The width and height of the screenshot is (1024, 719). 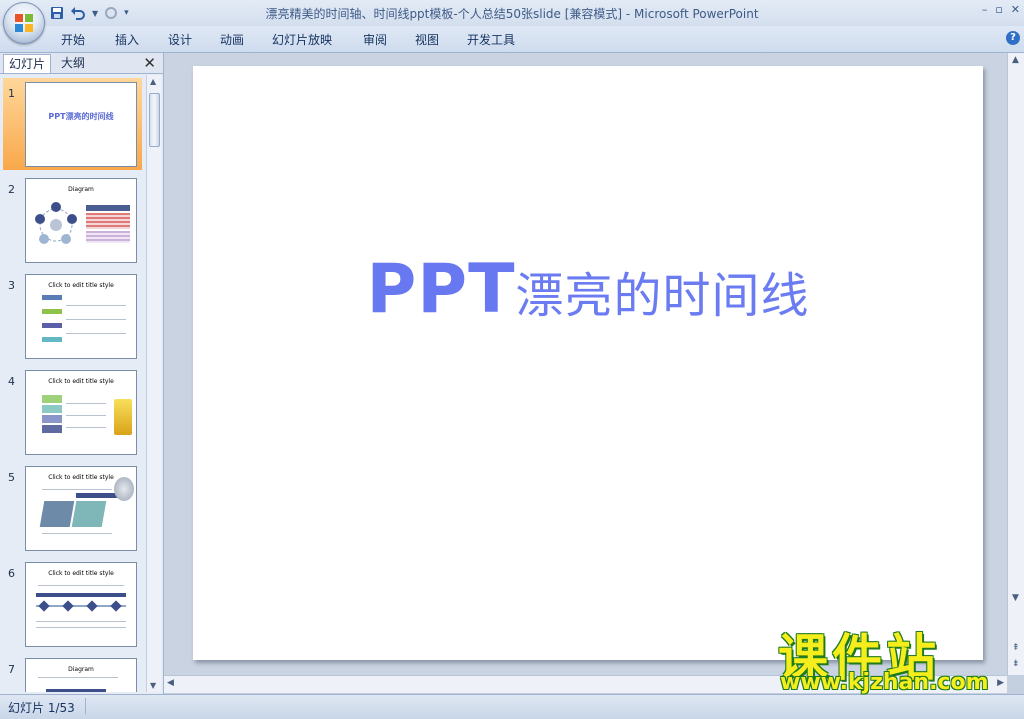 I want to click on tab-slides: 幻灯片, so click(x=27, y=63).